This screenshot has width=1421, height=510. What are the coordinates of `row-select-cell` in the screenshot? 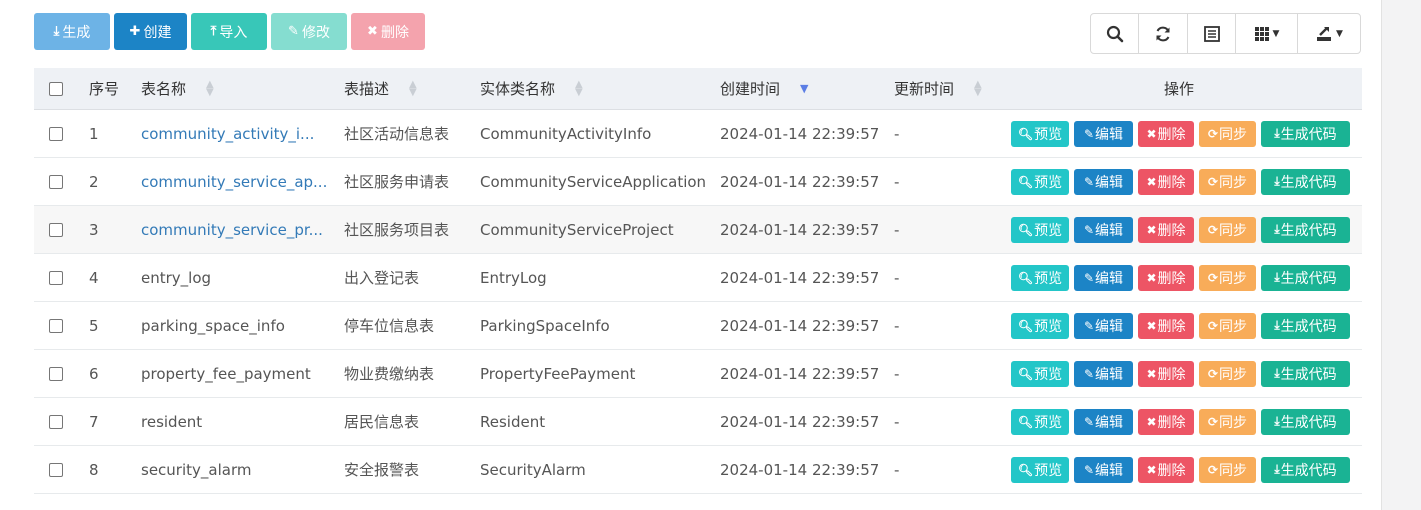 It's located at (57, 229).